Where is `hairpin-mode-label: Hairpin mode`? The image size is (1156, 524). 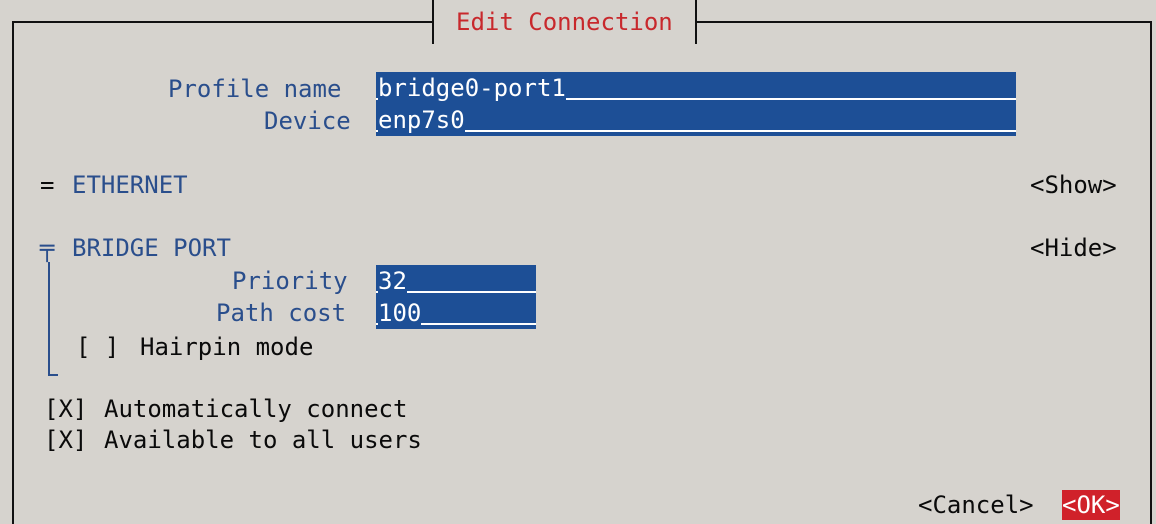 hairpin-mode-label: Hairpin mode is located at coordinates (227, 347).